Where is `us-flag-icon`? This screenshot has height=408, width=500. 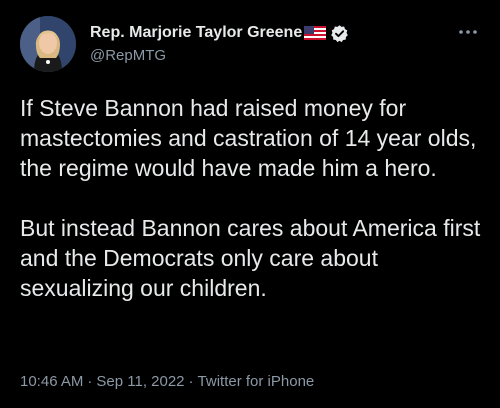
us-flag-icon is located at coordinates (315, 33).